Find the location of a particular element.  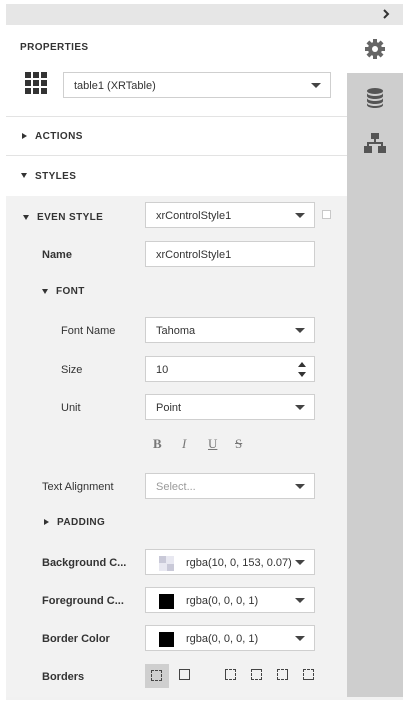

background-color-picker: rgba(10, 0, 153, 0.07) is located at coordinates (230, 562).